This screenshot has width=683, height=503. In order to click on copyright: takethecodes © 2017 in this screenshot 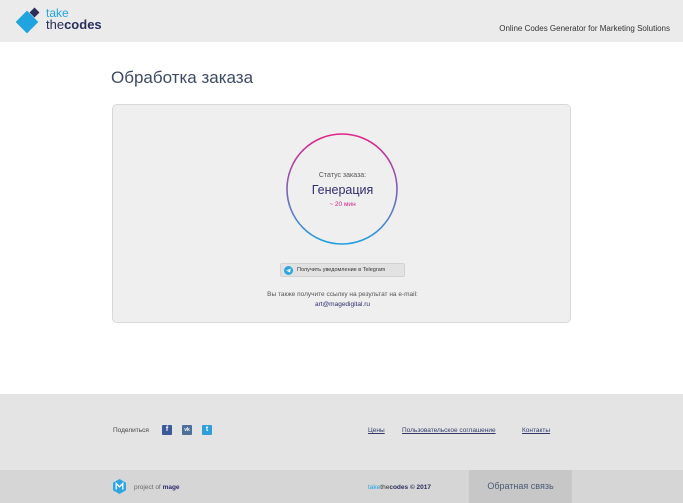, I will do `click(400, 487)`.